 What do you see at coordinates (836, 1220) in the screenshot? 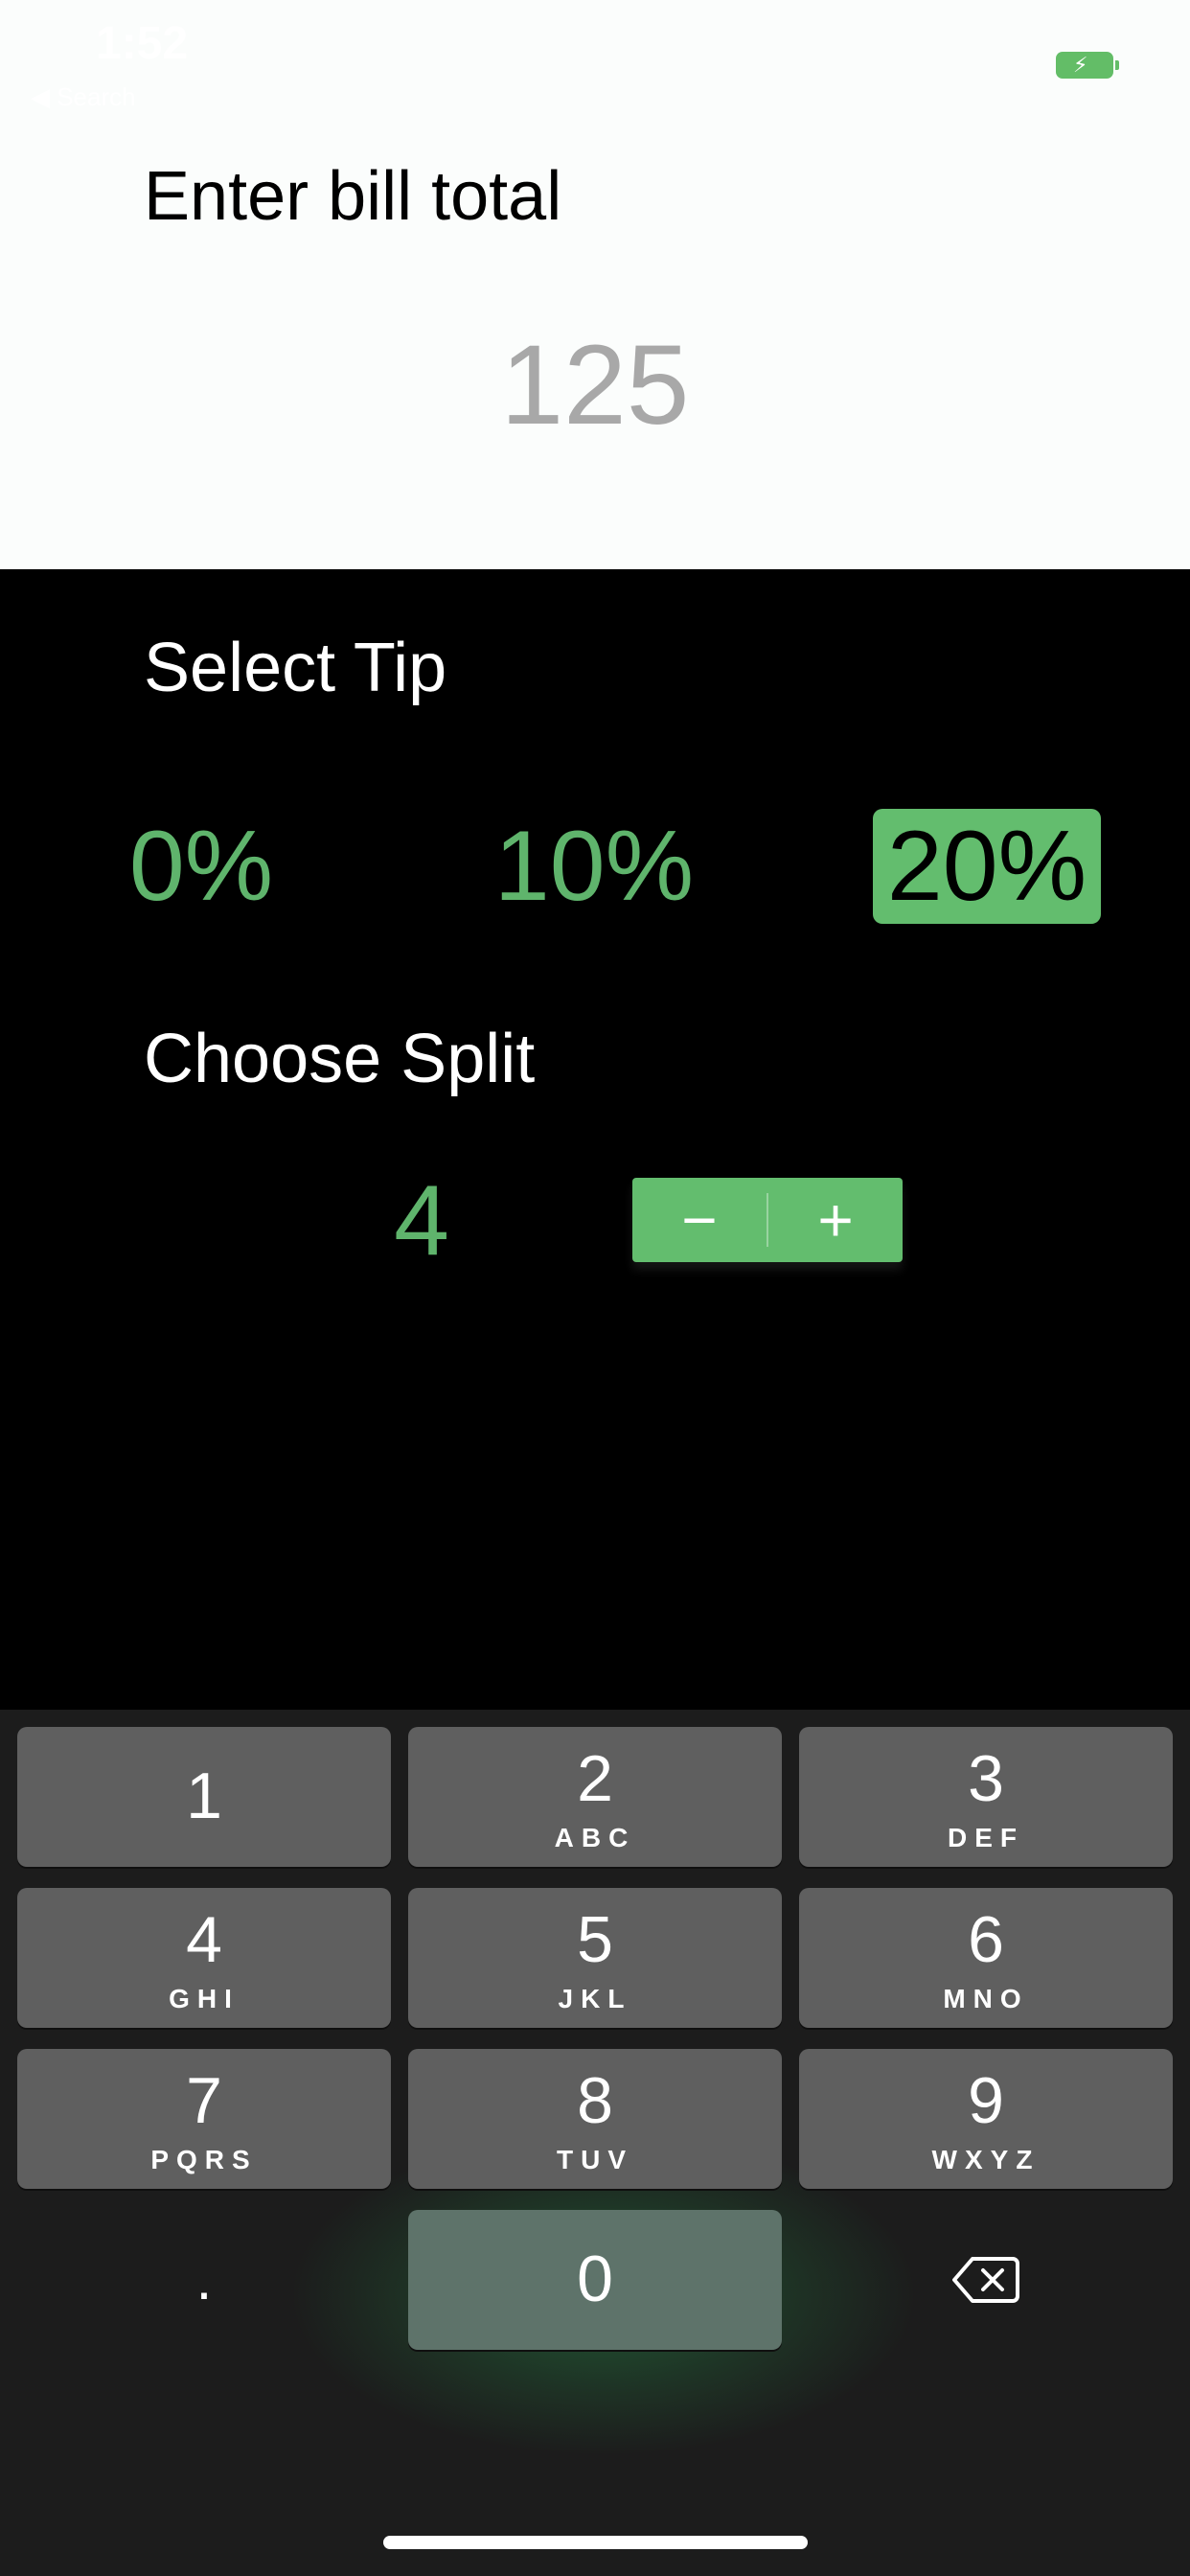
I see `increment-button: +` at bounding box center [836, 1220].